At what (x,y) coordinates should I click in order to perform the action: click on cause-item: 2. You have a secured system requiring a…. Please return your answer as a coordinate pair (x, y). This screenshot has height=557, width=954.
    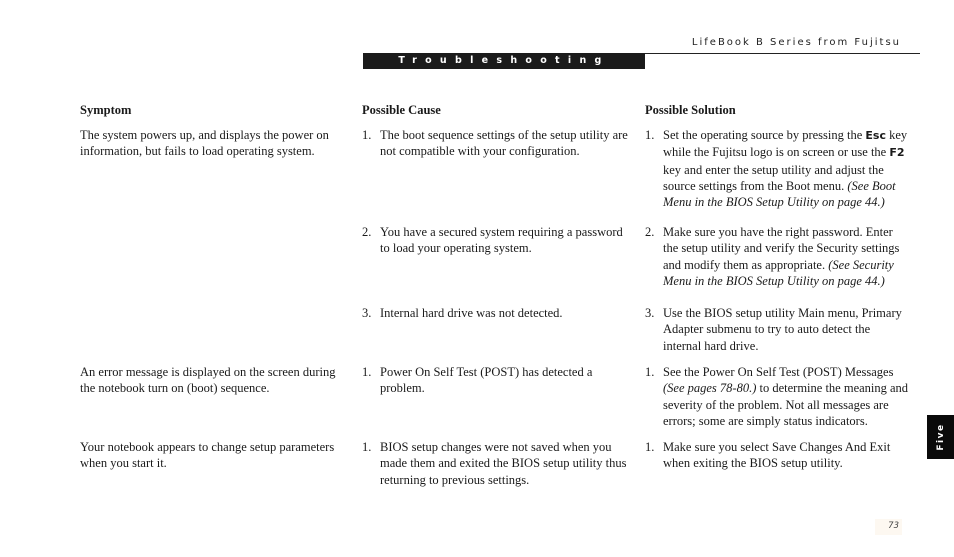
    Looking at the image, I should click on (497, 240).